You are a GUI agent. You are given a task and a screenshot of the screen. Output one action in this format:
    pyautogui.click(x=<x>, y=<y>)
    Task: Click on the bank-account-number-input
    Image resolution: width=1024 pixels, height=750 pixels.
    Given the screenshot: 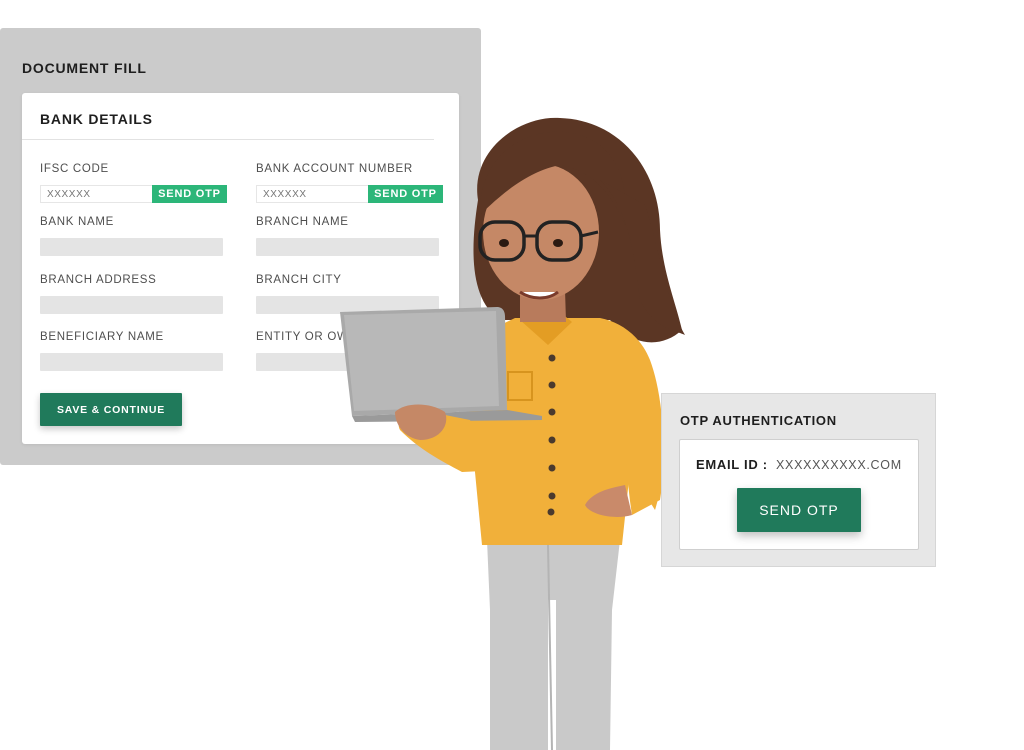 What is the action you would take?
    pyautogui.click(x=312, y=194)
    